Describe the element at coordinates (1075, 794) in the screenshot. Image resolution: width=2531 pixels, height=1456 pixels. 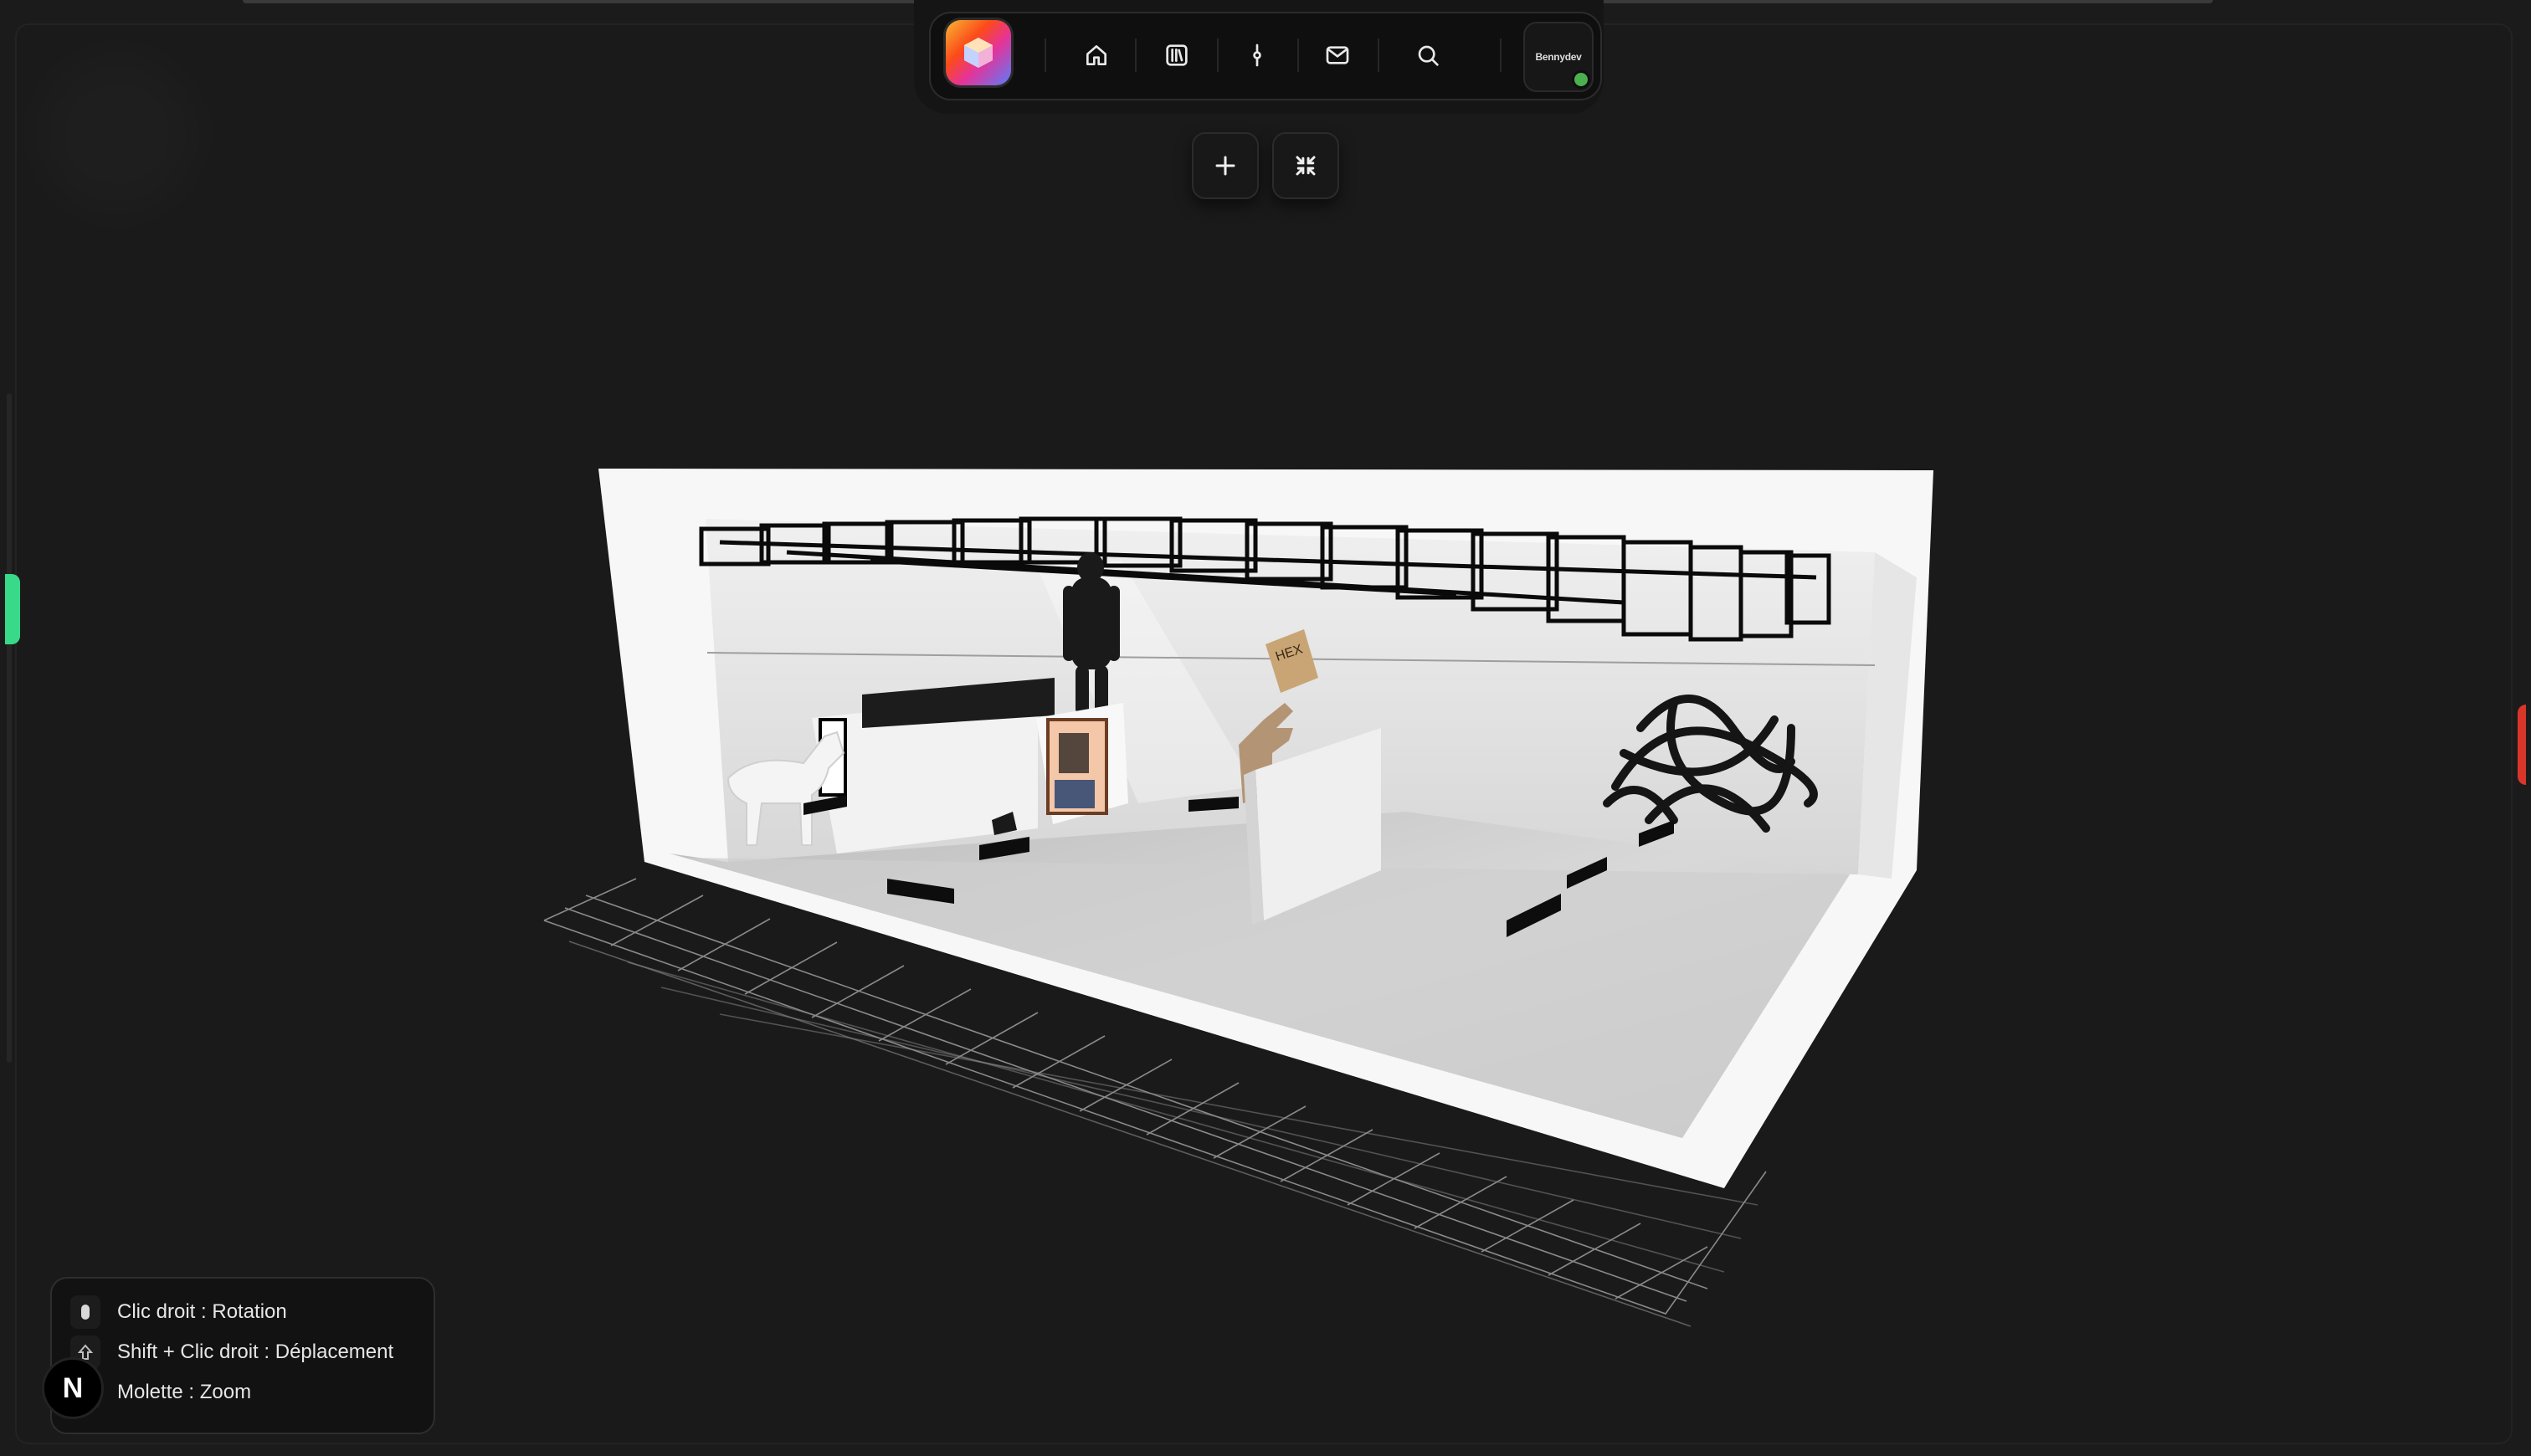
I see `poster-figure-body` at that location.